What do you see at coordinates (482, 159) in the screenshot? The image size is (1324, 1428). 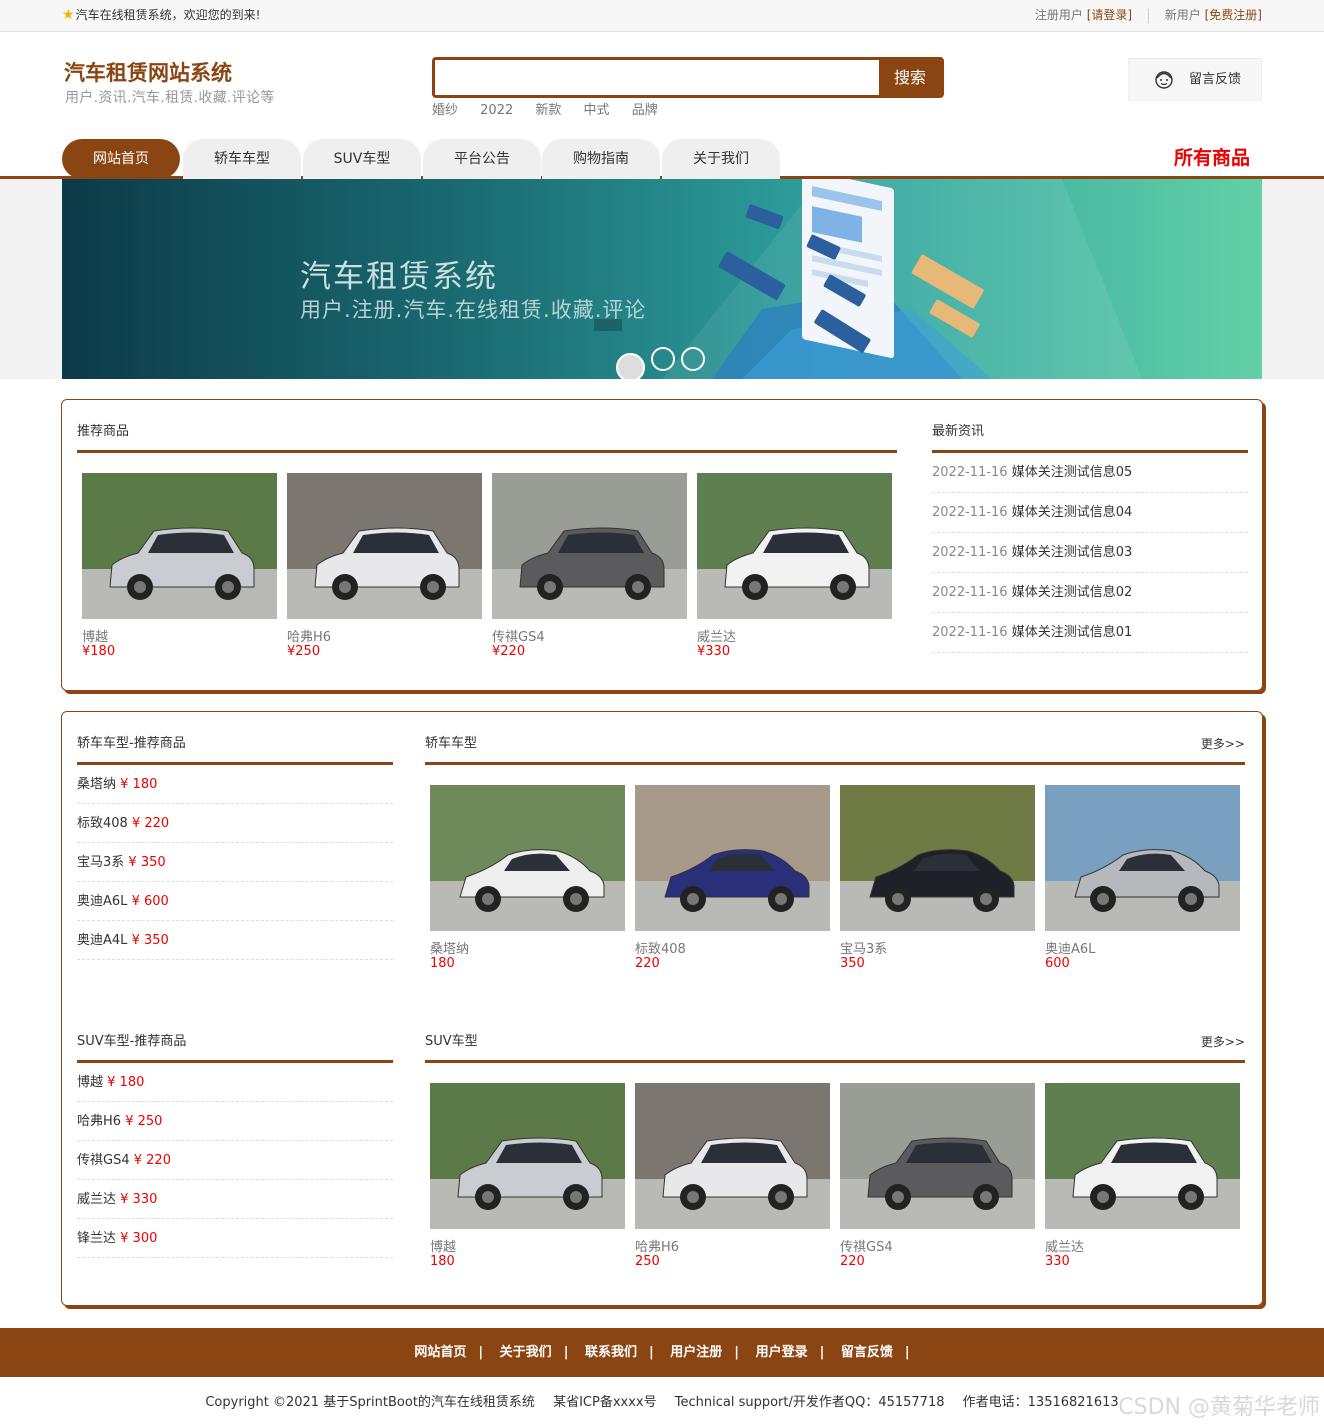 I see `tab-announcements: 平台公告` at bounding box center [482, 159].